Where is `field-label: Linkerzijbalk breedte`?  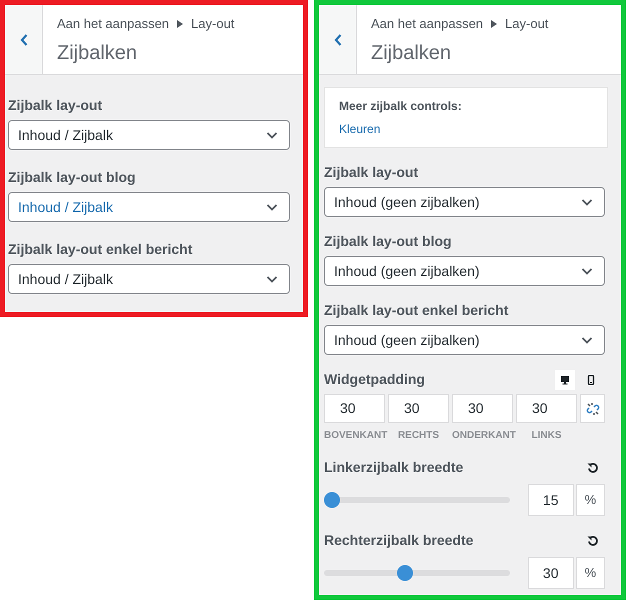 field-label: Linkerzijbalk breedte is located at coordinates (394, 467).